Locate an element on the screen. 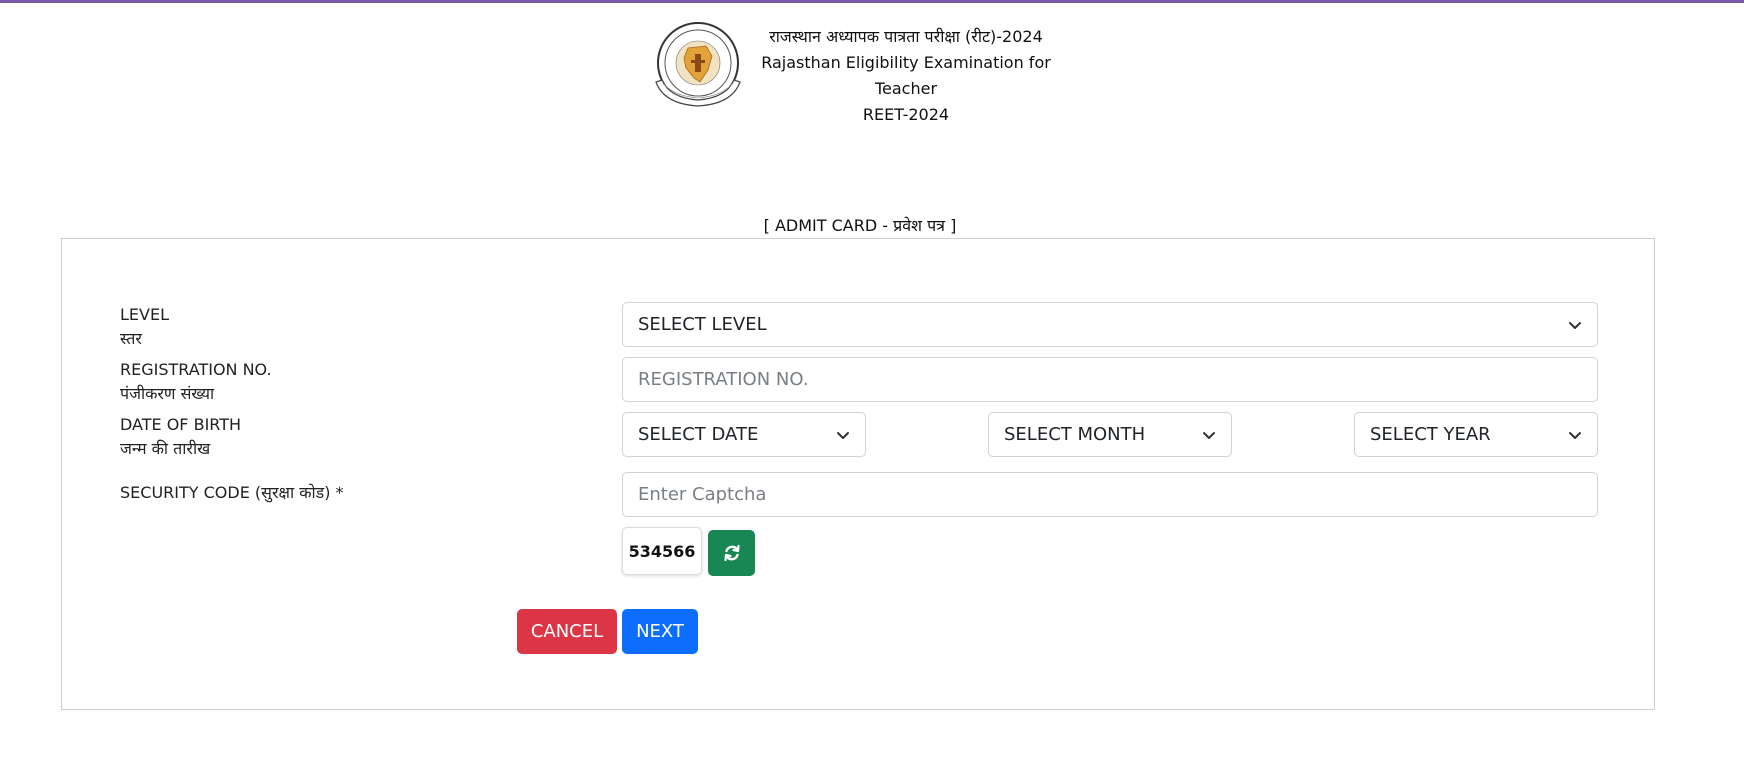  level-label: LEVEL स्तर is located at coordinates (144, 327).